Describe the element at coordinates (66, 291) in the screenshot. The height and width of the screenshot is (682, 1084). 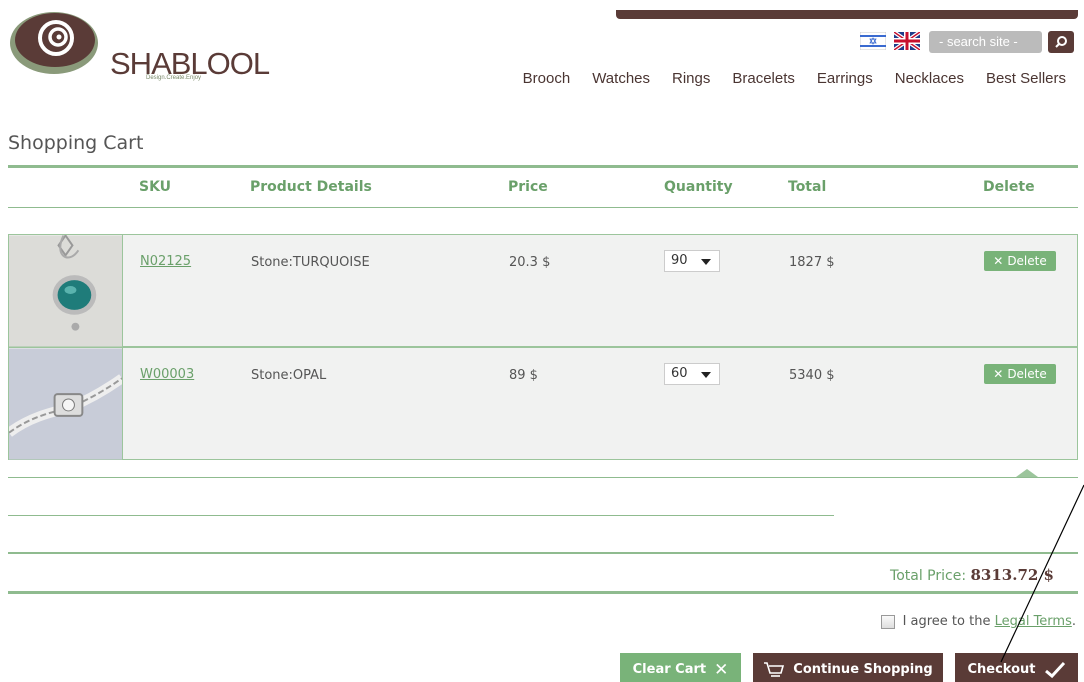
I see `product-image-pendant` at that location.